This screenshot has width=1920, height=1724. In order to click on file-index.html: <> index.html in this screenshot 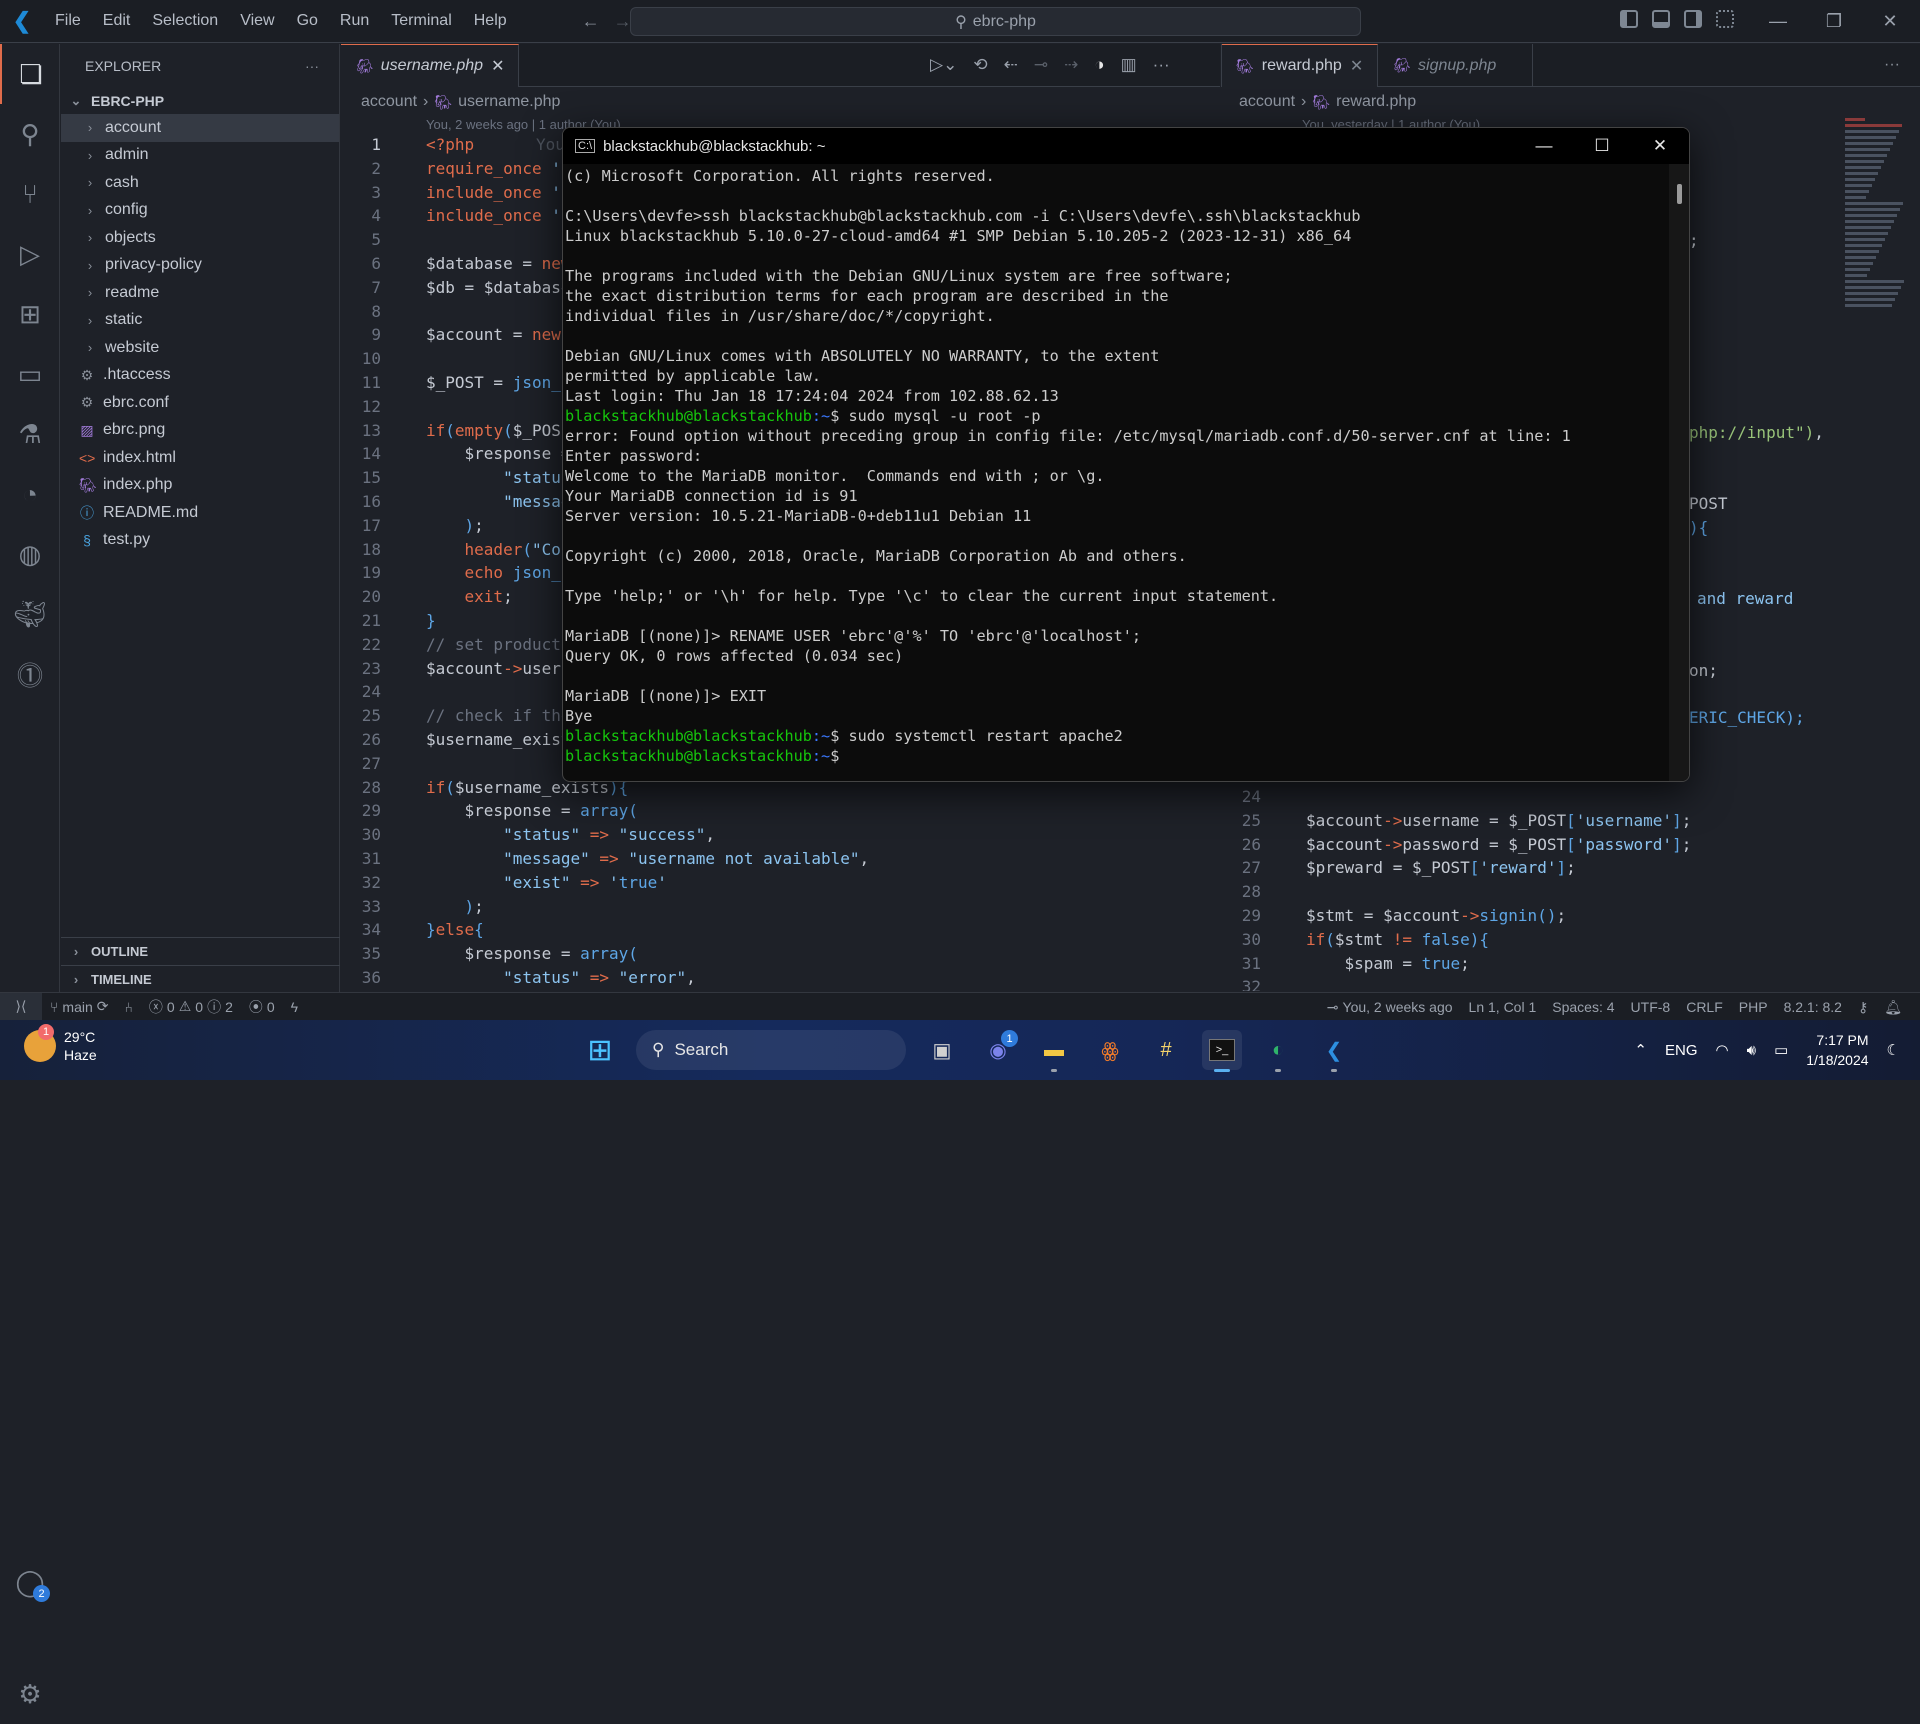, I will do `click(200, 458)`.